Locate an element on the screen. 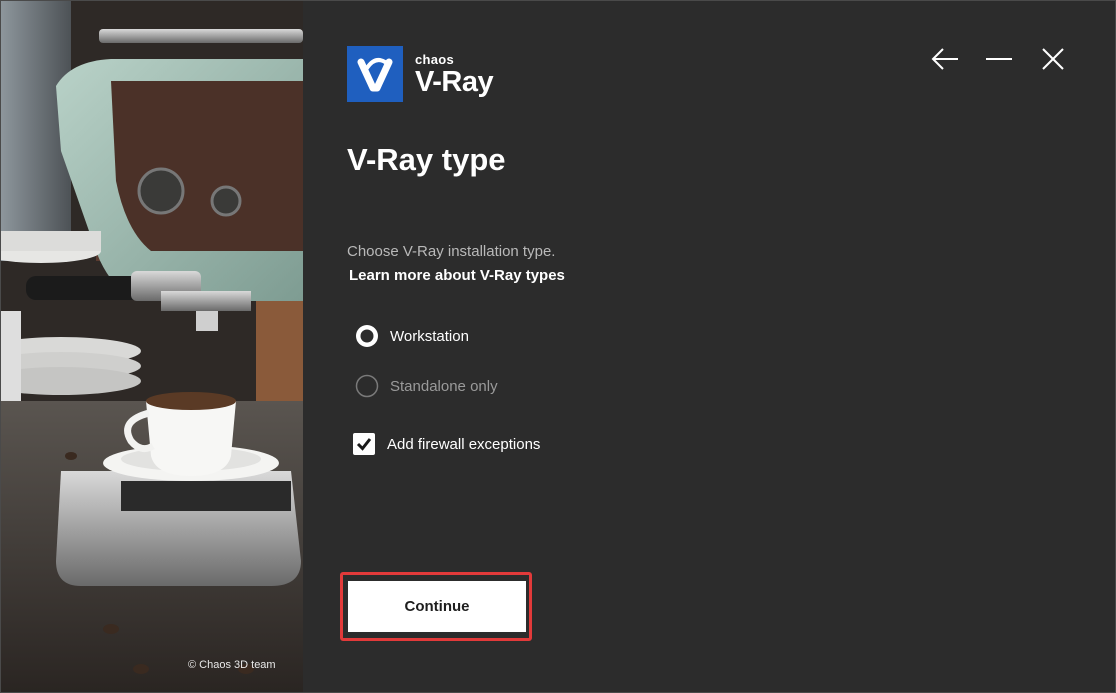  firewall-checkbox: Add firewall exceptions is located at coordinates (446, 444).